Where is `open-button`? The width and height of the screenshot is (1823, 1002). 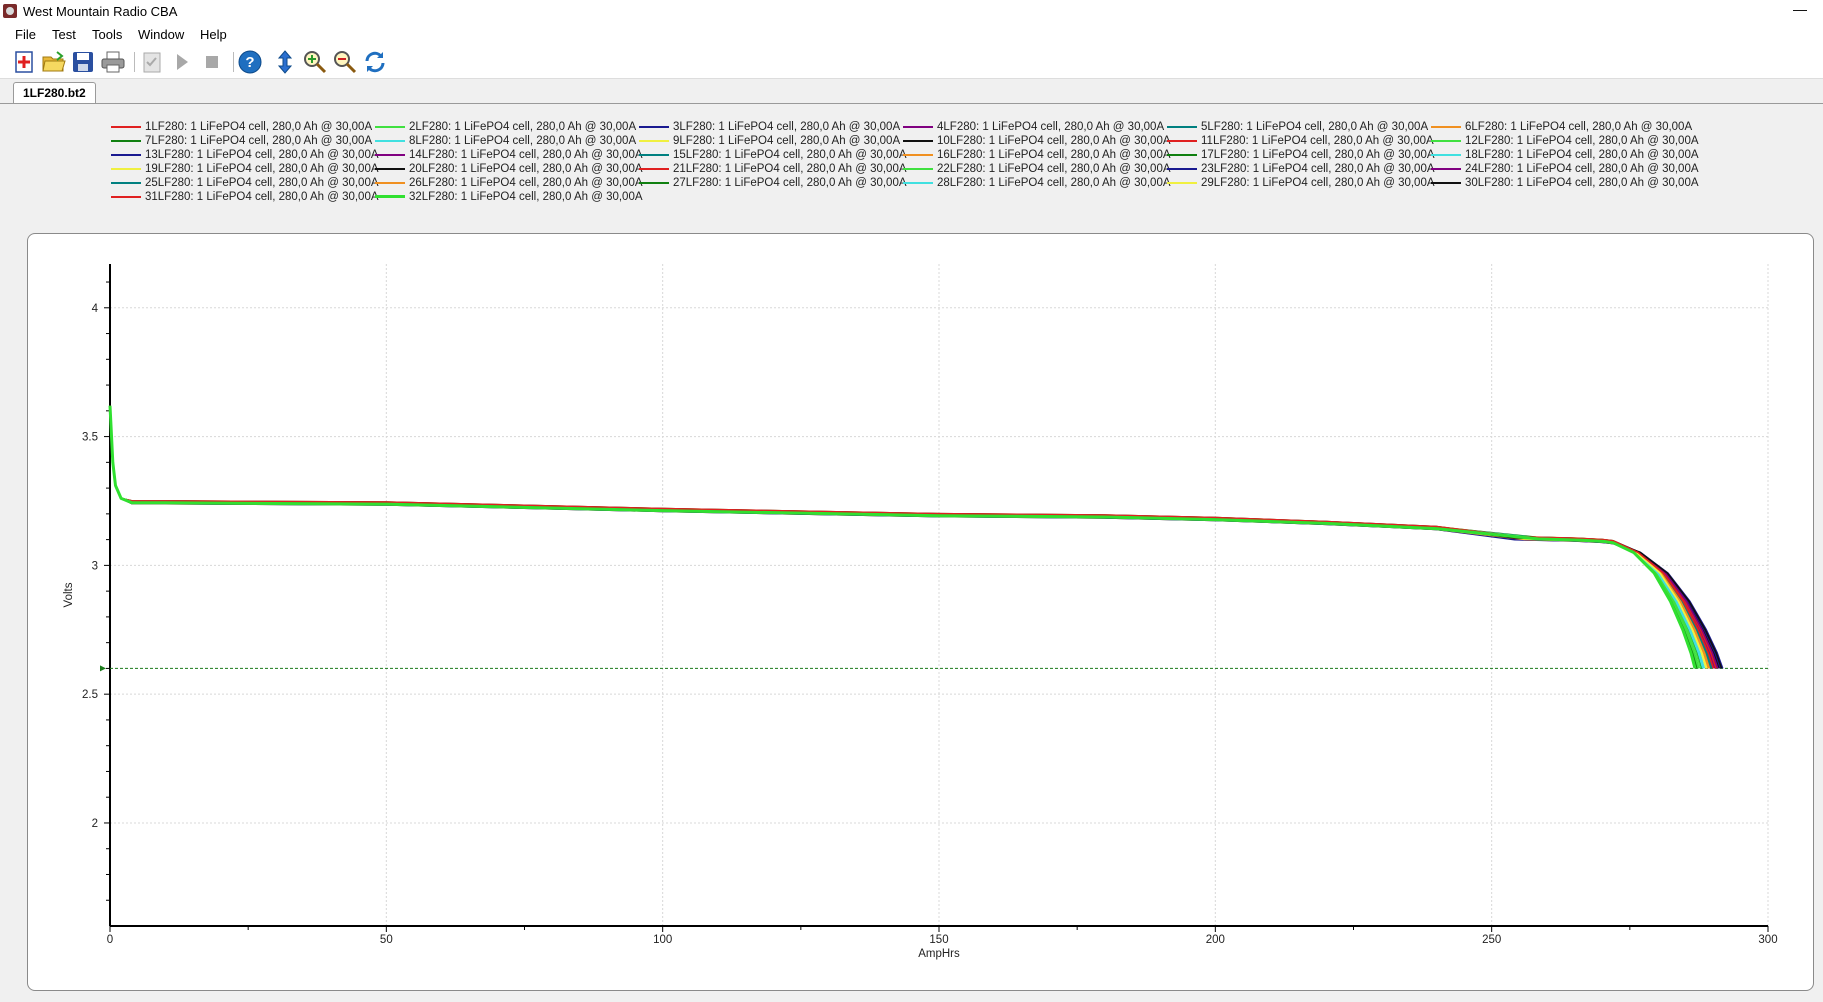 open-button is located at coordinates (54, 62).